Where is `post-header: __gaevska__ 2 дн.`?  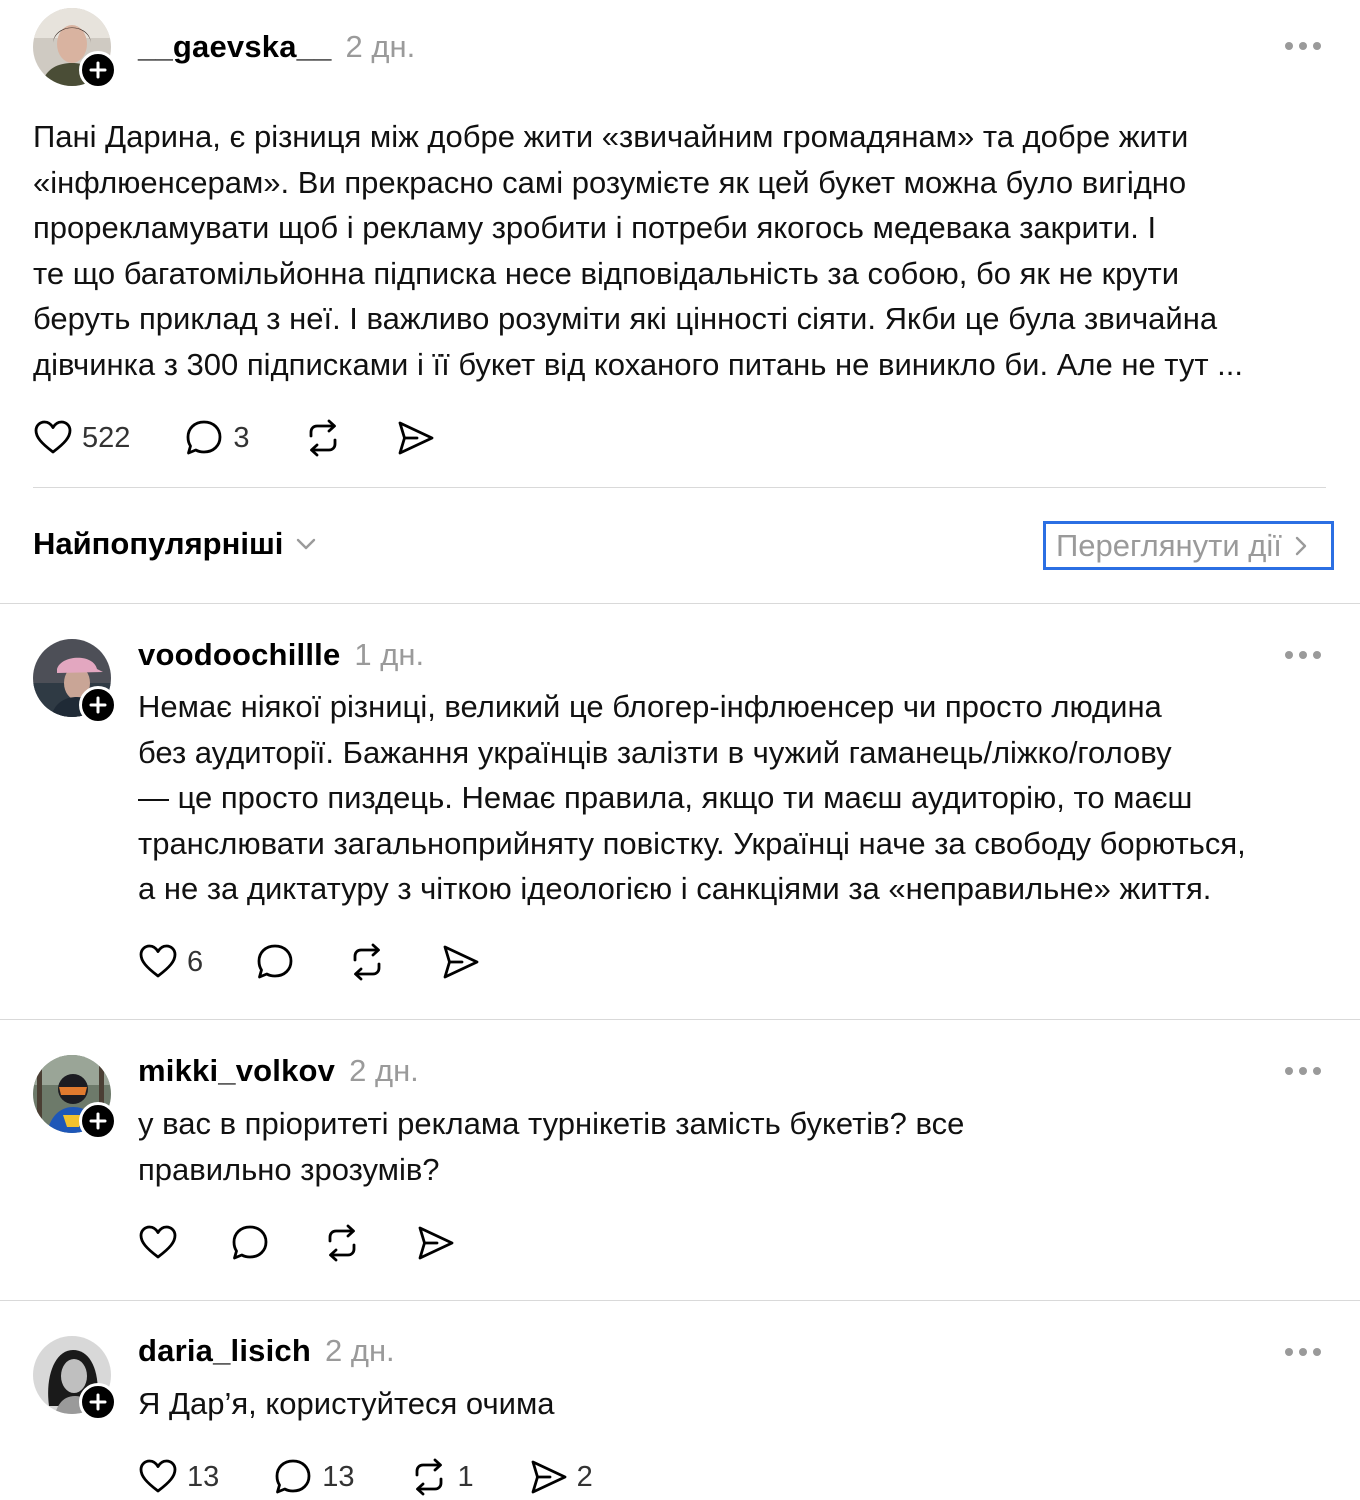 post-header: __gaevska__ 2 дн. is located at coordinates (276, 47).